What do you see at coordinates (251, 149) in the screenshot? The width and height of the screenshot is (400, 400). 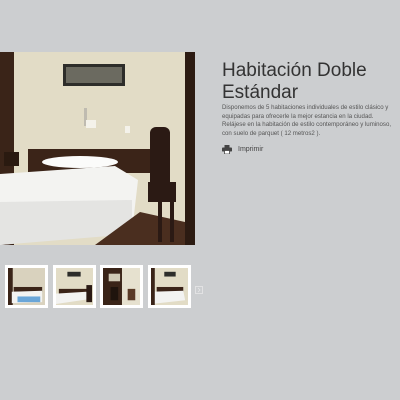 I see `print-label: Imprimir` at bounding box center [251, 149].